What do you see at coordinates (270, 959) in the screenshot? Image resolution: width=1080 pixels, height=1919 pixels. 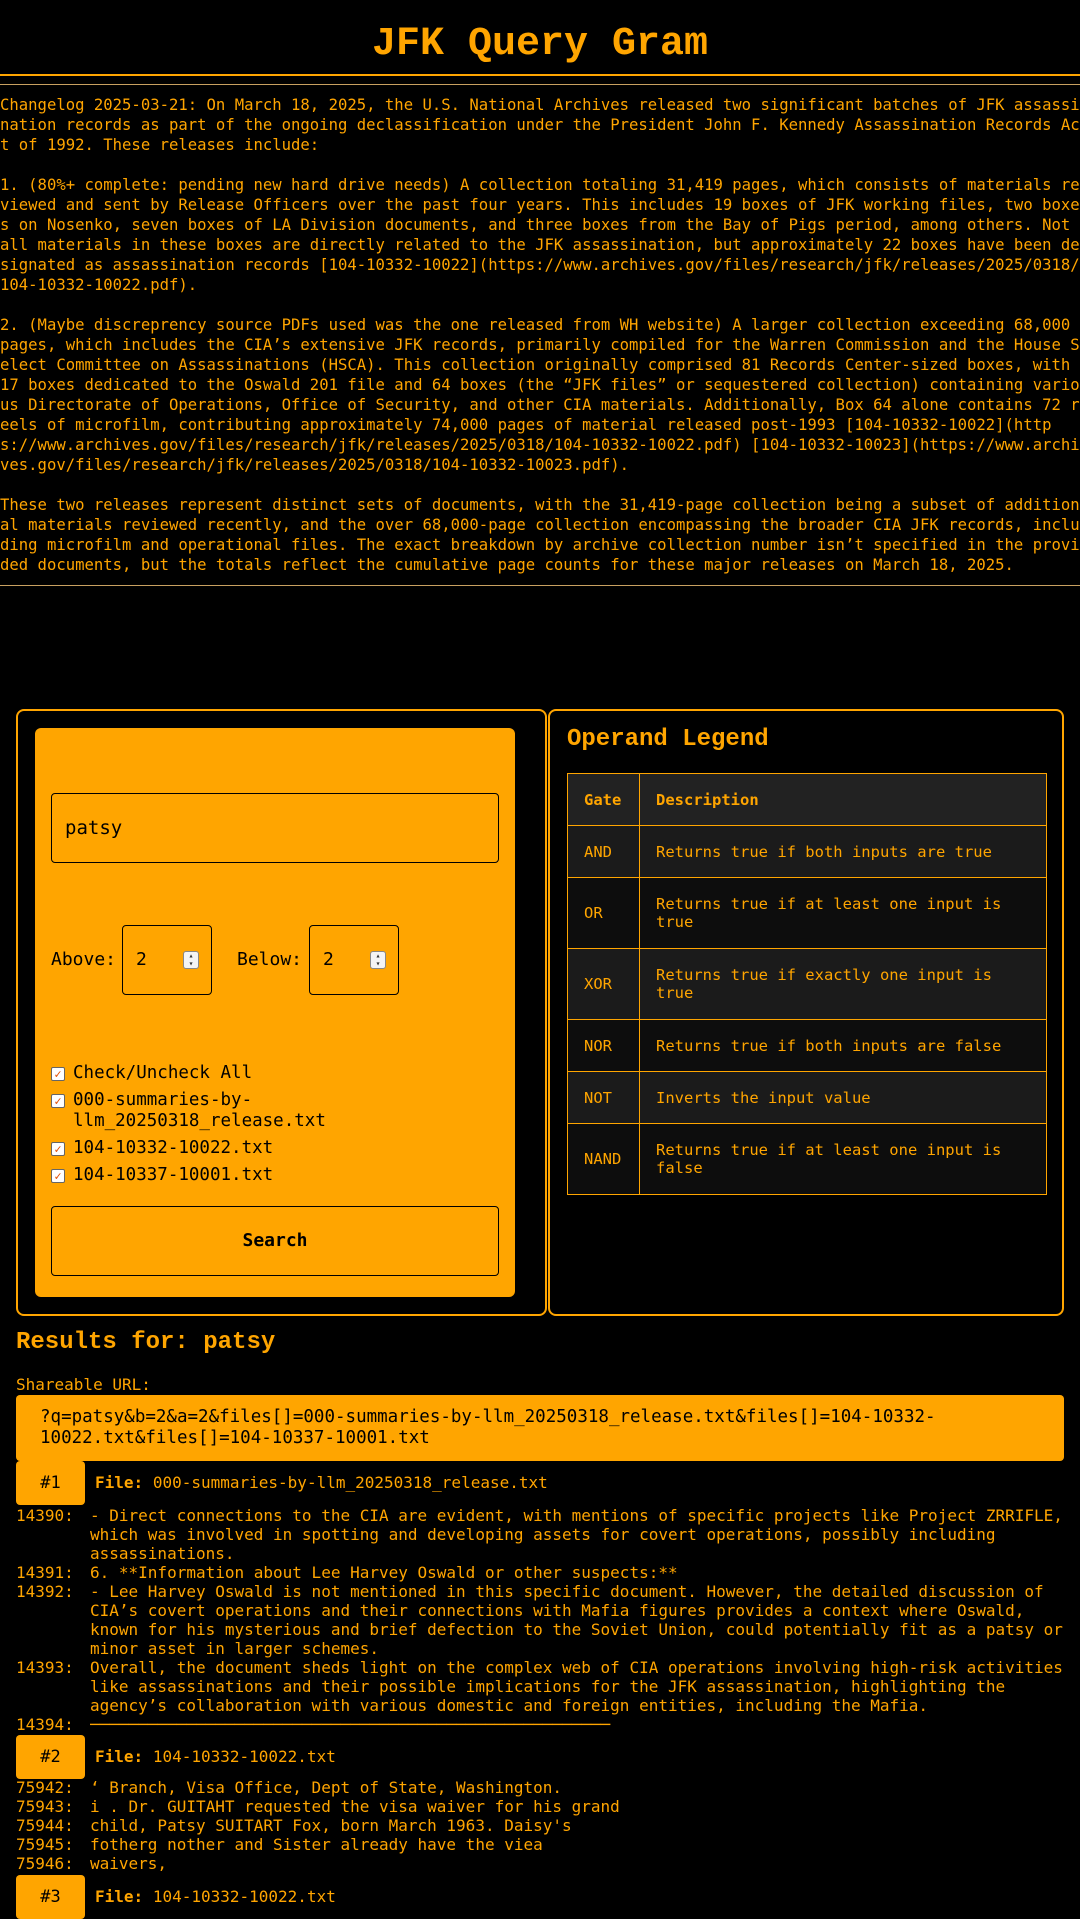 I see `below-label: Below:` at bounding box center [270, 959].